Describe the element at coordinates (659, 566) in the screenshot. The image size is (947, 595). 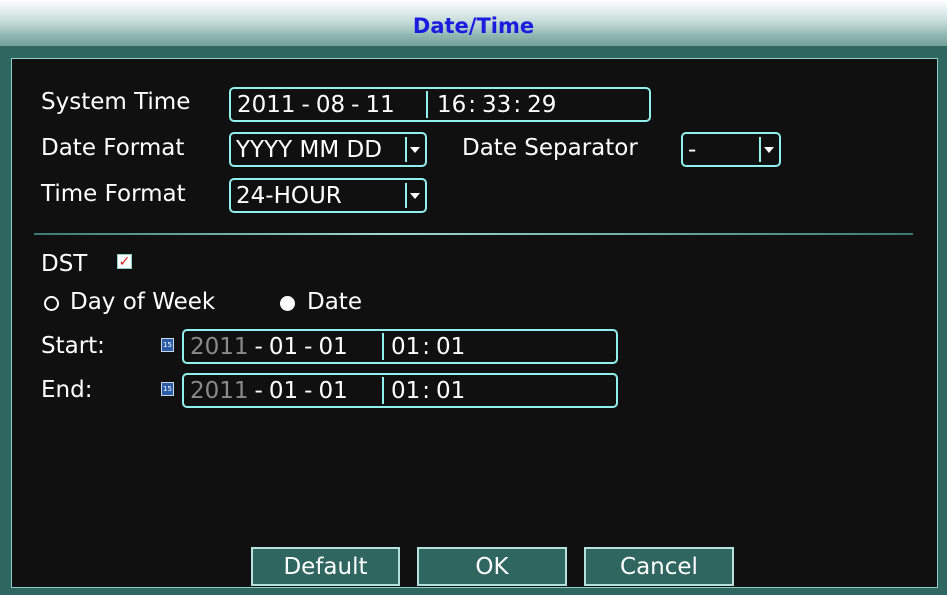
I see `cancel-button: Cancel` at that location.